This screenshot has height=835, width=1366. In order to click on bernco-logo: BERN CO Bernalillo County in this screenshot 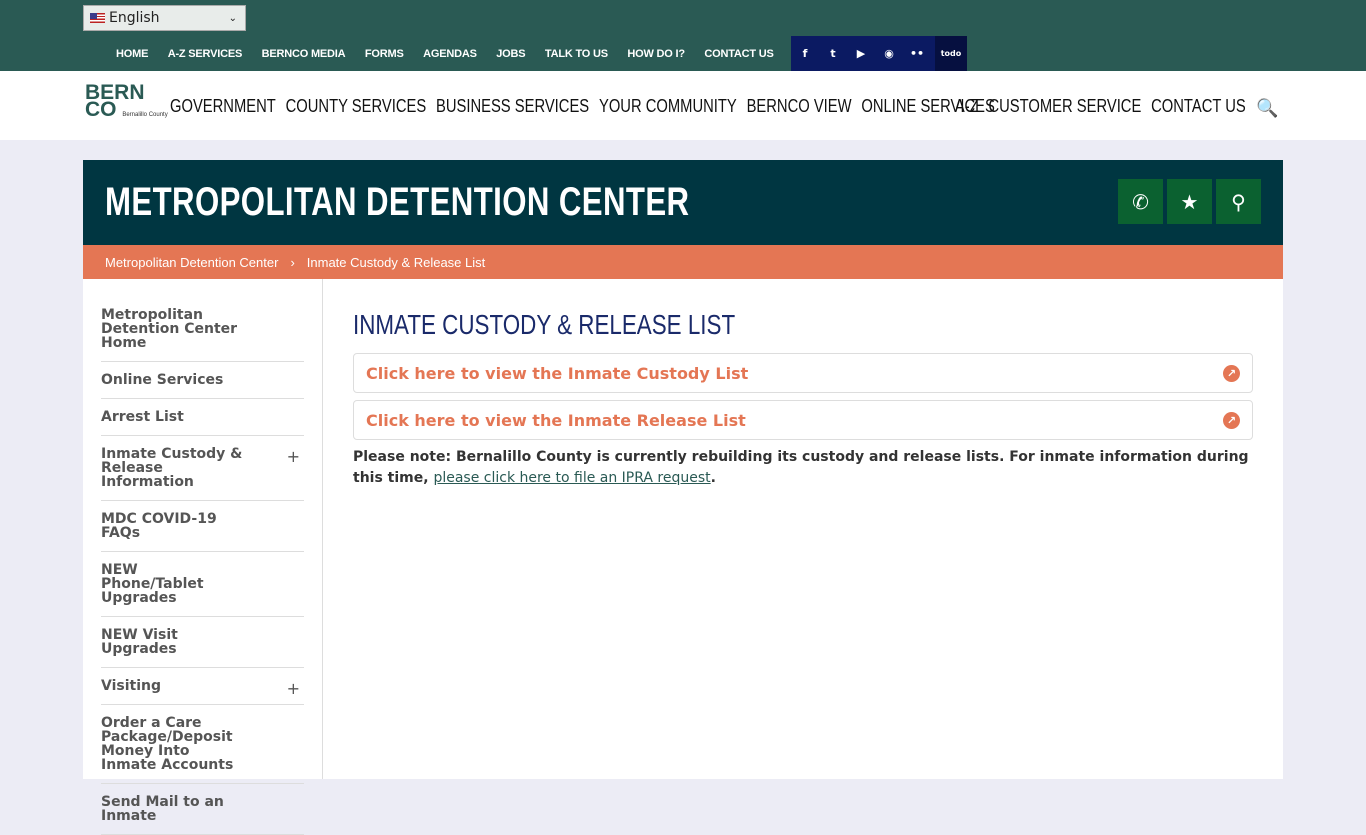, I will do `click(126, 103)`.